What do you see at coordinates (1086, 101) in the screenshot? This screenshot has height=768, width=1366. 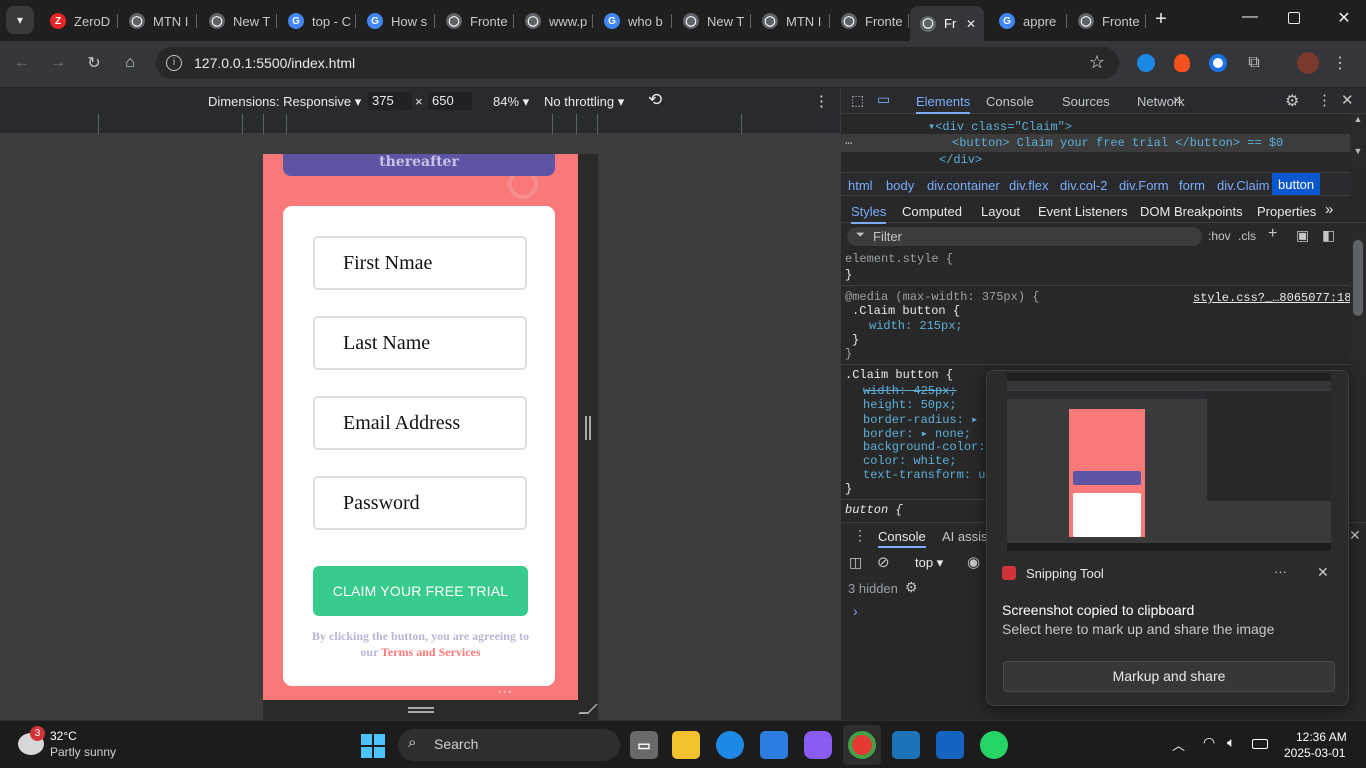 I see `tab-sources: Sources` at bounding box center [1086, 101].